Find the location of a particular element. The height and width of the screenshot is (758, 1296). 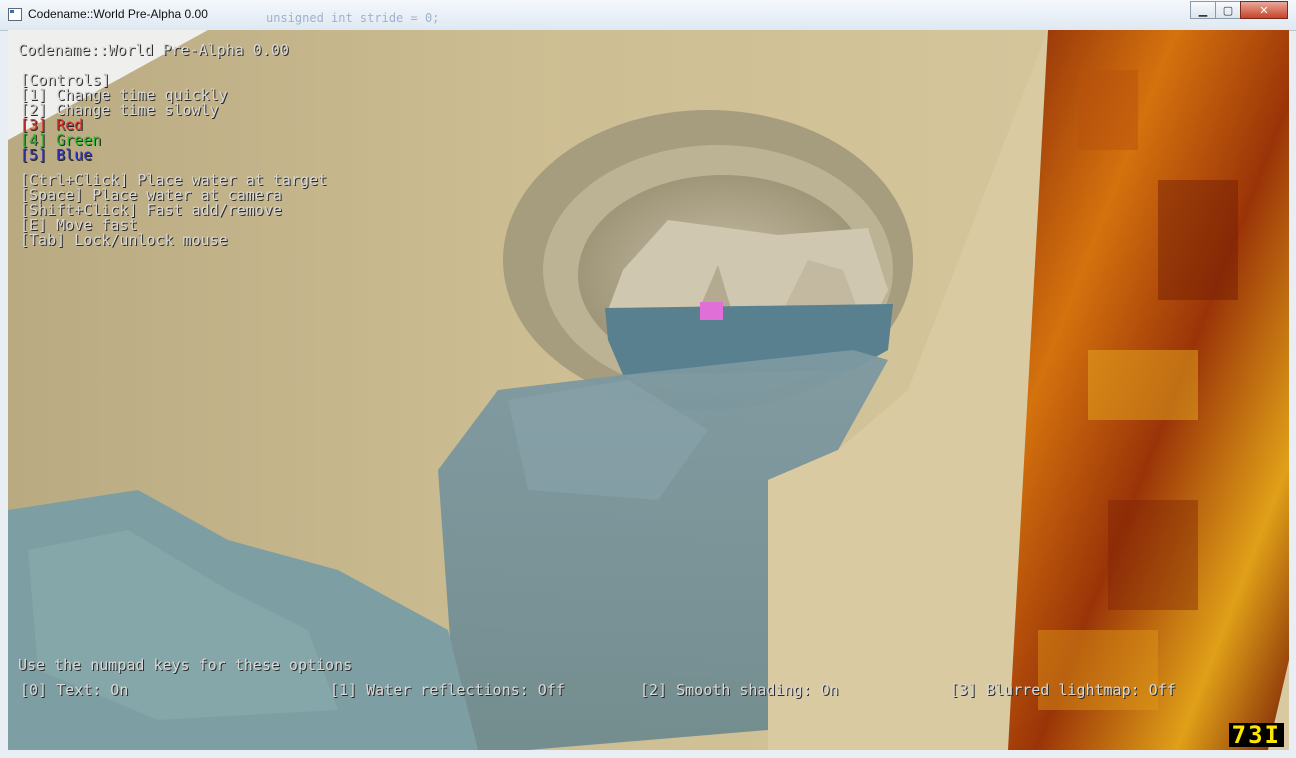

control-item-blue: [5] Blue is located at coordinates (56, 155).